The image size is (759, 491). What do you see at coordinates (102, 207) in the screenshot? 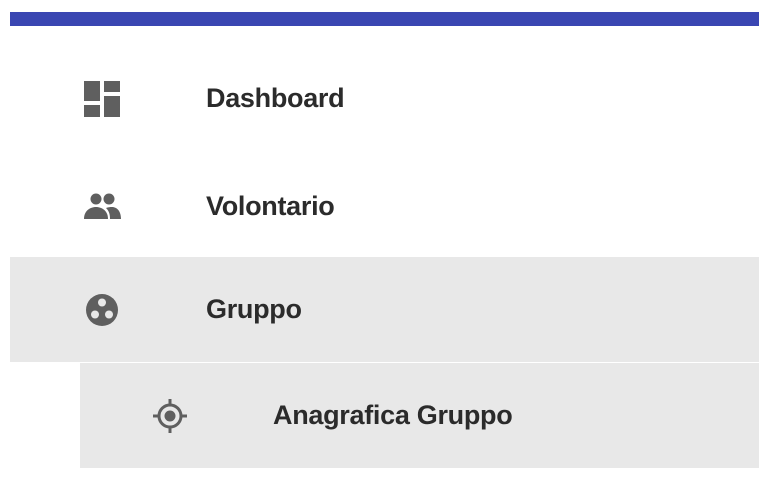
I see `people-icon` at bounding box center [102, 207].